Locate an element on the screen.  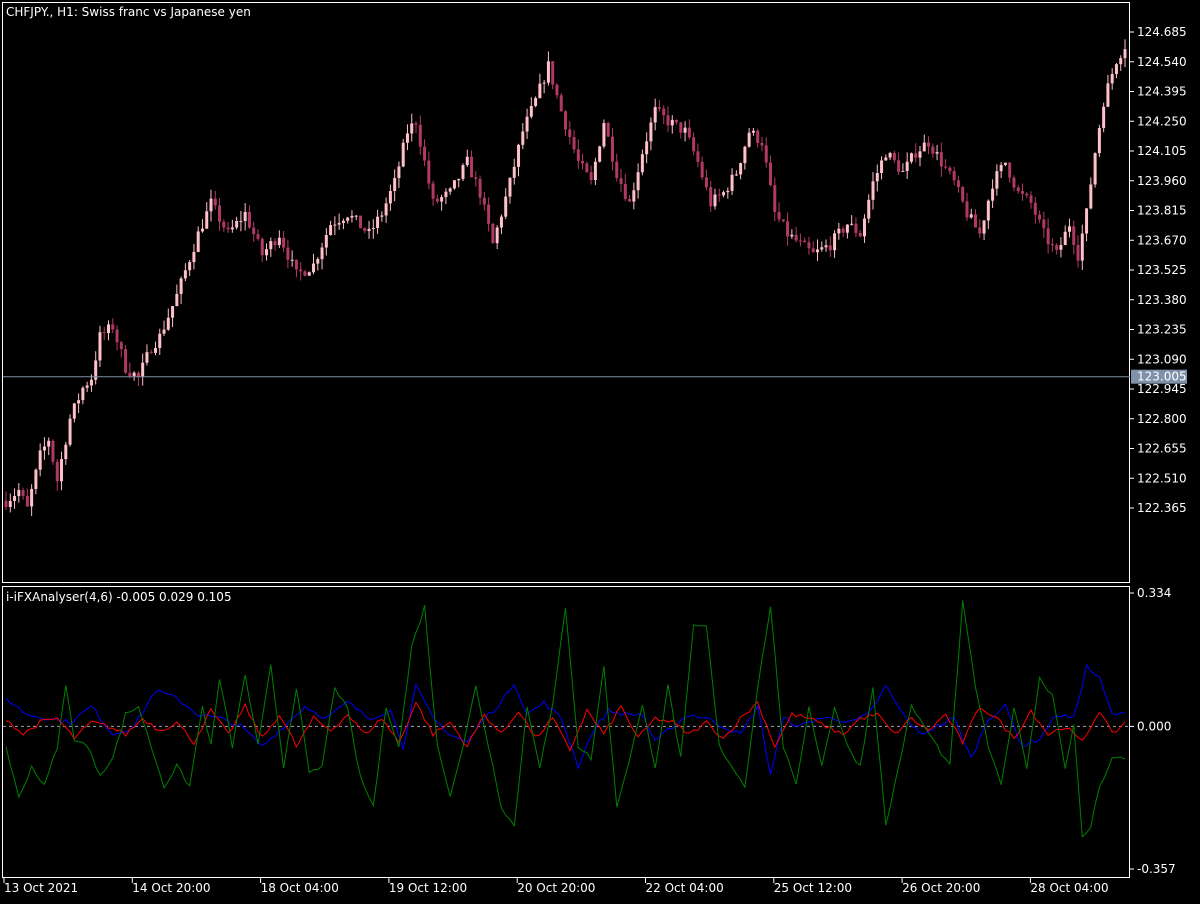
indicator-axis: 0.334 0.000 -0.357 is located at coordinates (1153, 731).